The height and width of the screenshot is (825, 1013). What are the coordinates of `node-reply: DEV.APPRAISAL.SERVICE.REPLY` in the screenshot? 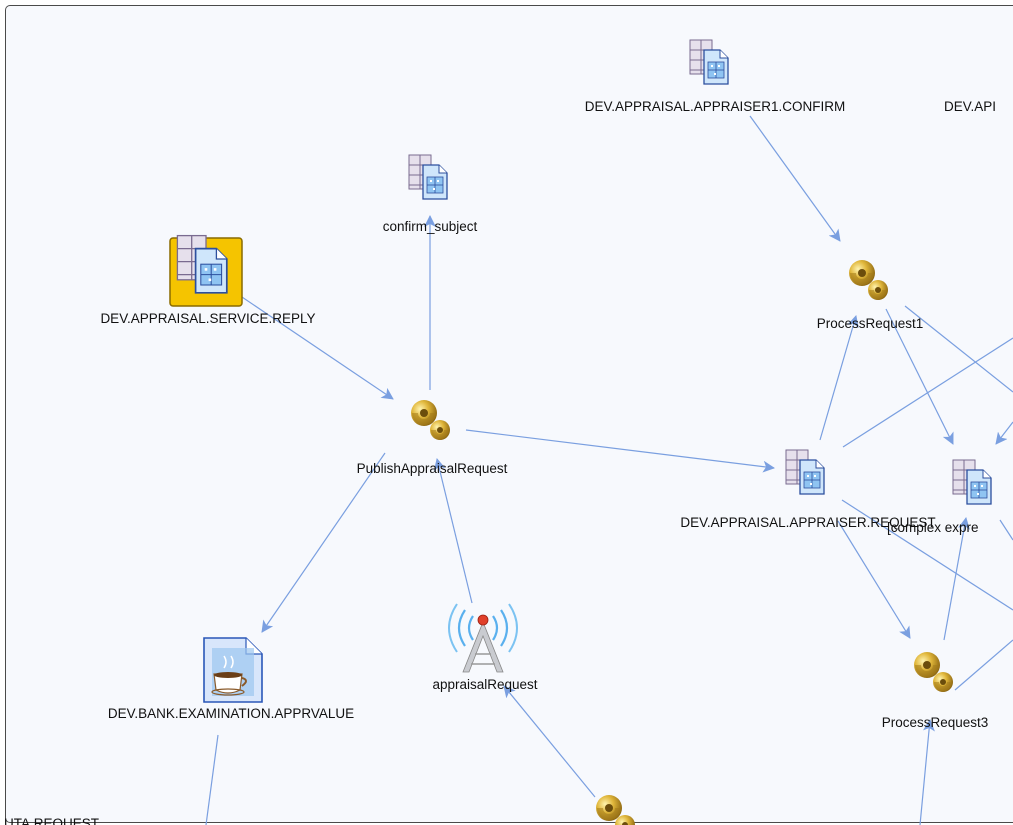 It's located at (208, 280).